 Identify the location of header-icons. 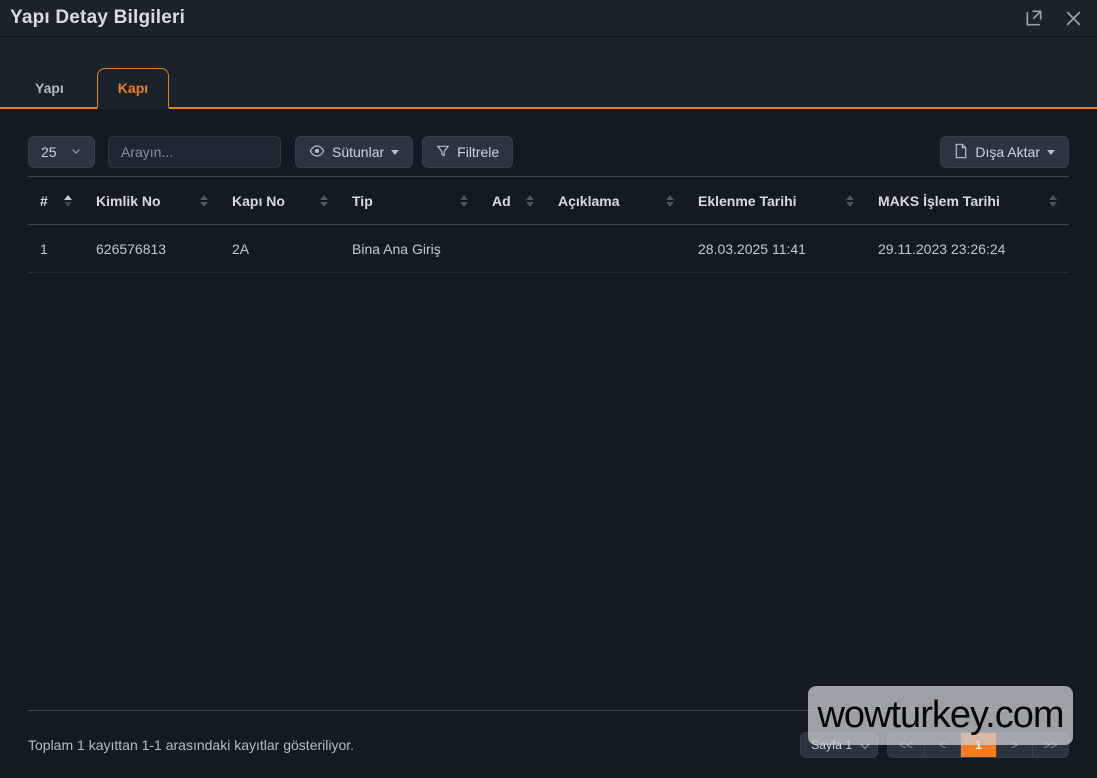
(1053, 18).